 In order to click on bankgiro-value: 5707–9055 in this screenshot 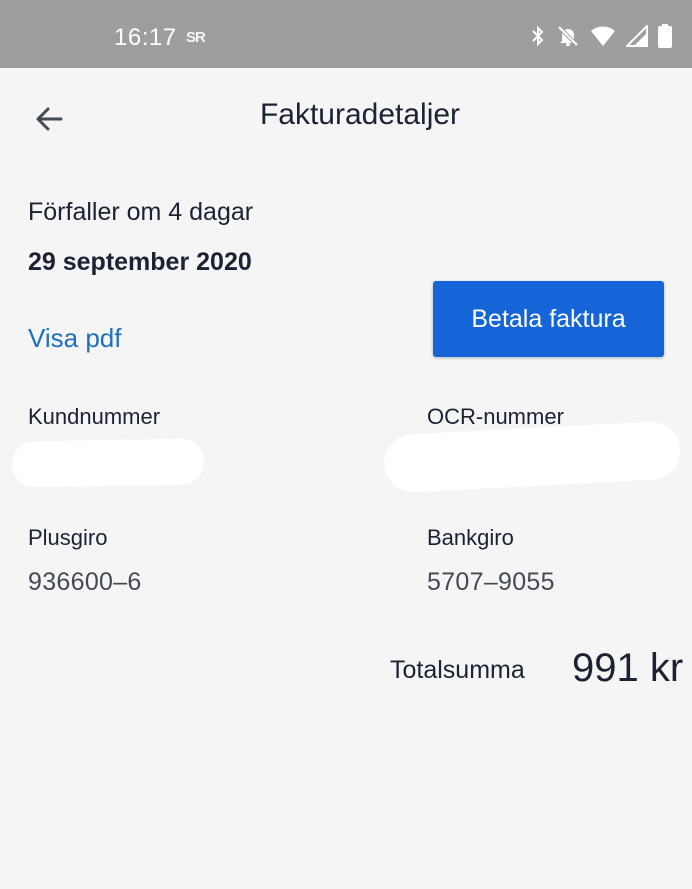, I will do `click(491, 582)`.